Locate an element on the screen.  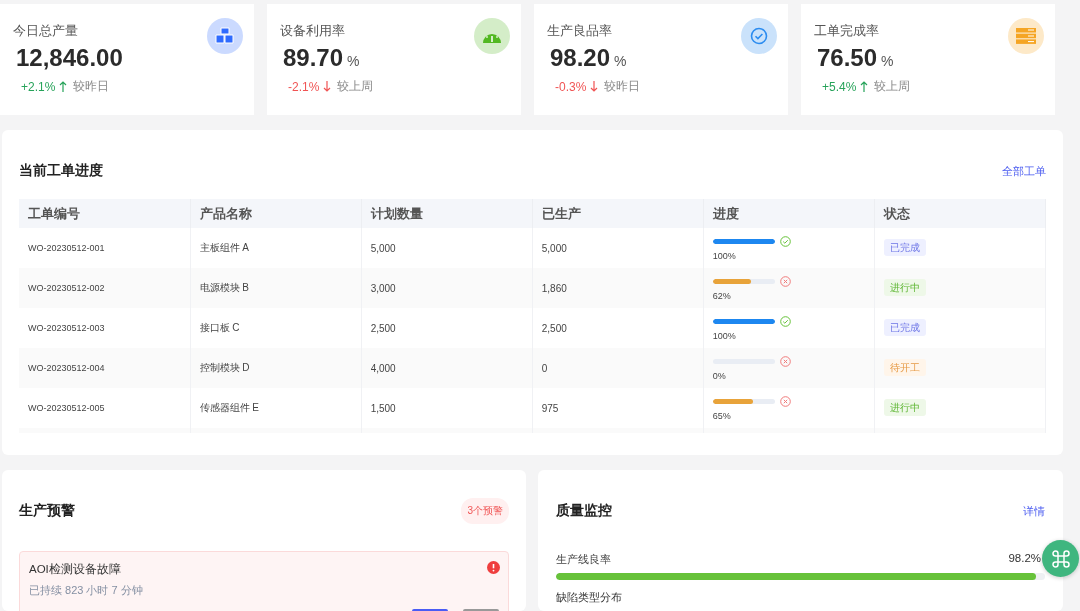
table-cell: 975 is located at coordinates (550, 408).